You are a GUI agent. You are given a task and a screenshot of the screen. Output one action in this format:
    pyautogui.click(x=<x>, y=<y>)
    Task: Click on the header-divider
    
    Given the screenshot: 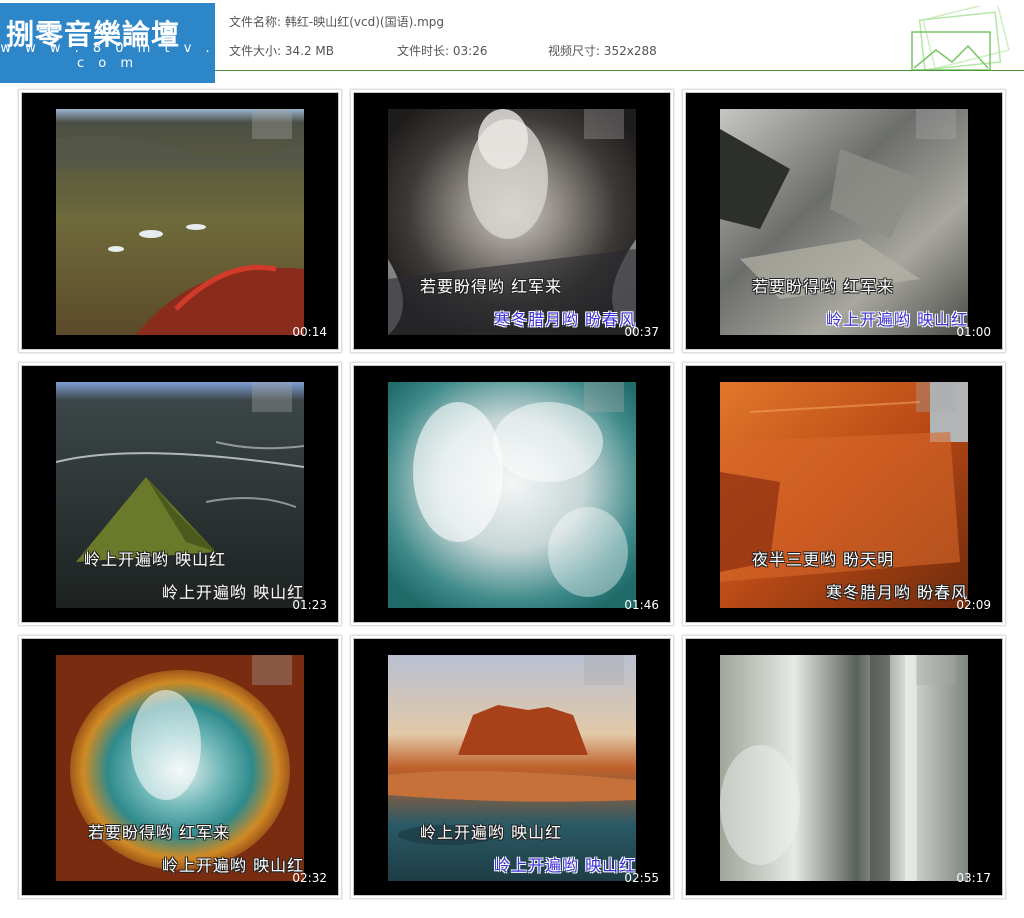 What is the action you would take?
    pyautogui.click(x=619, y=70)
    